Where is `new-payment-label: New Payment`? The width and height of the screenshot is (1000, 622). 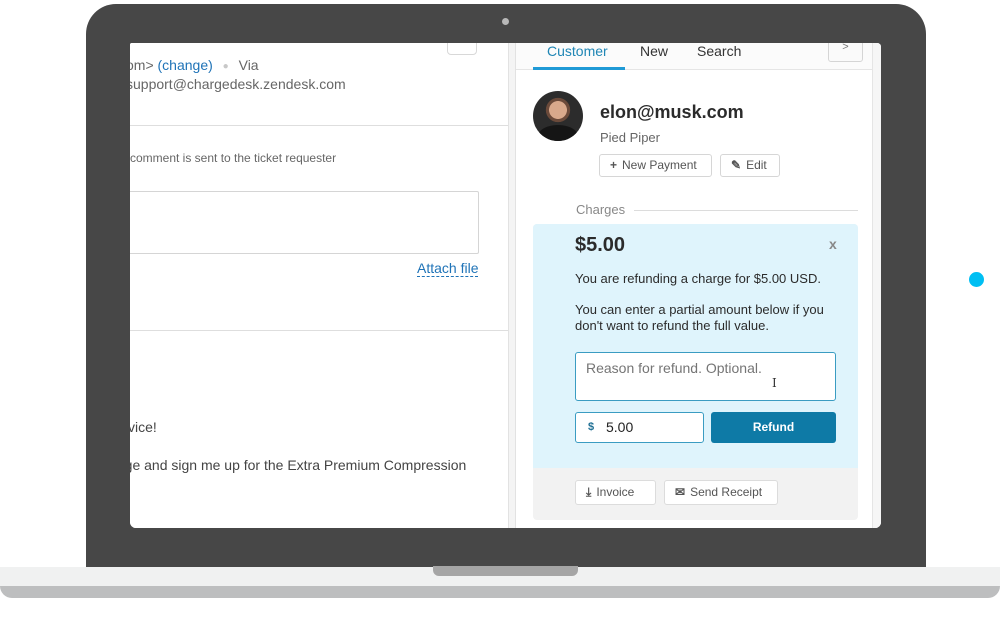 new-payment-label: New Payment is located at coordinates (659, 165).